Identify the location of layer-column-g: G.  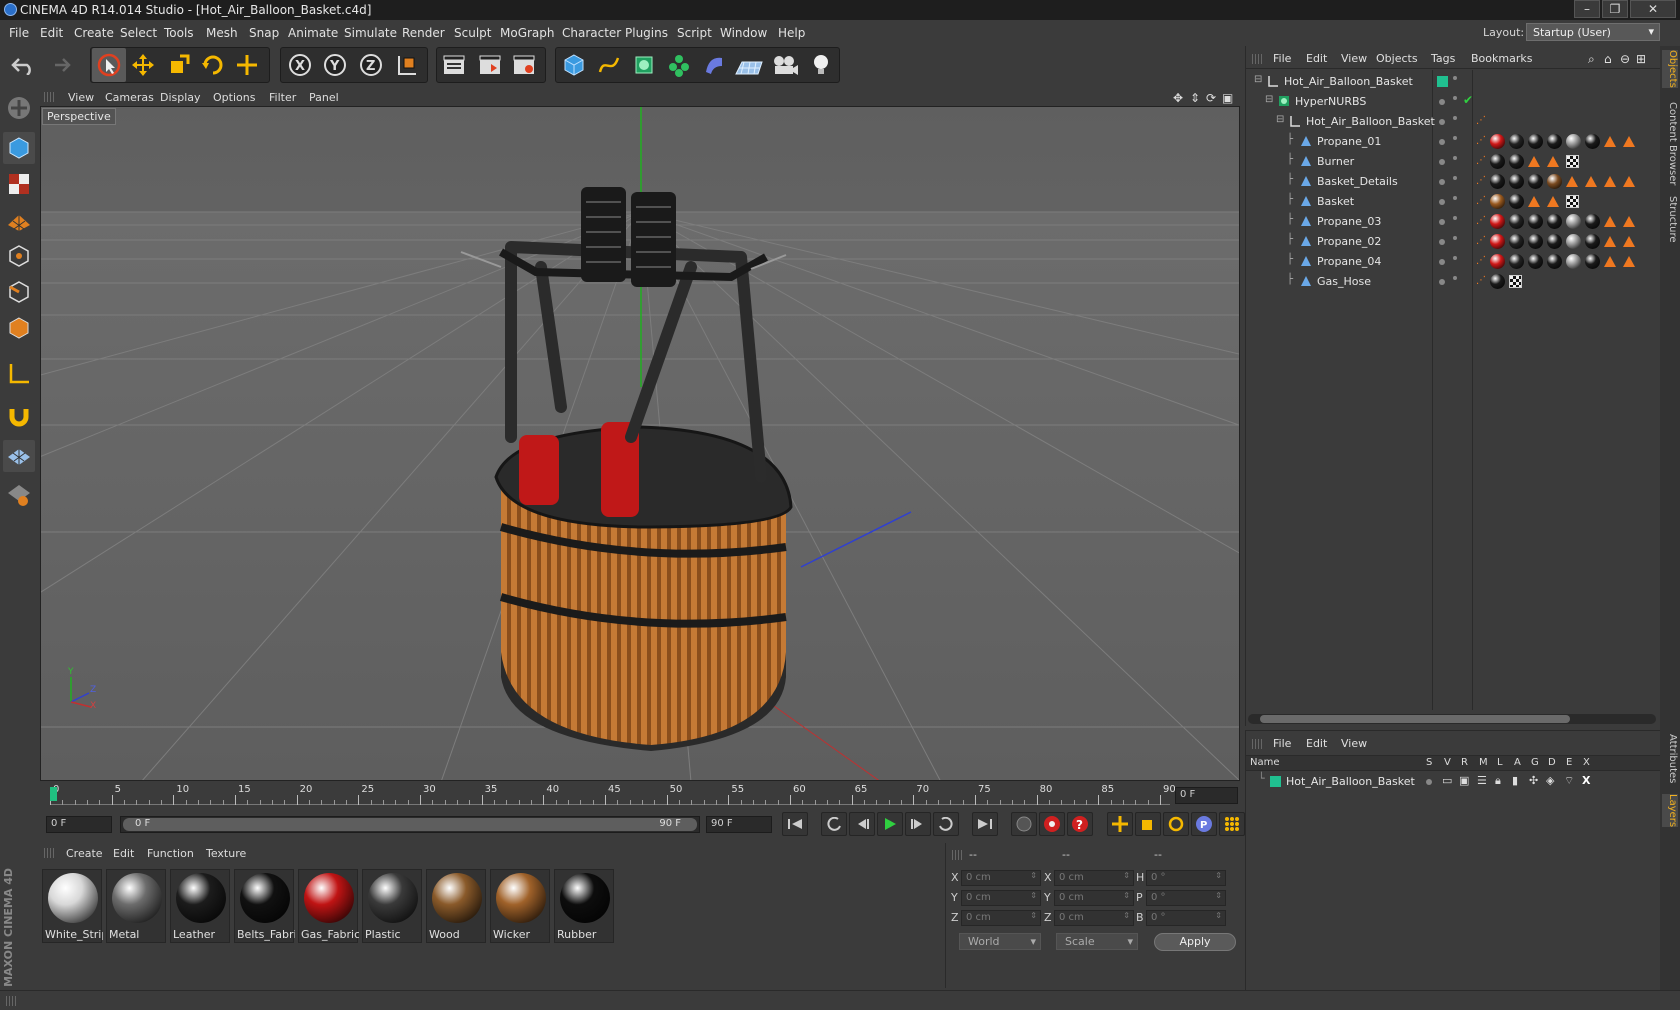
(1535, 762).